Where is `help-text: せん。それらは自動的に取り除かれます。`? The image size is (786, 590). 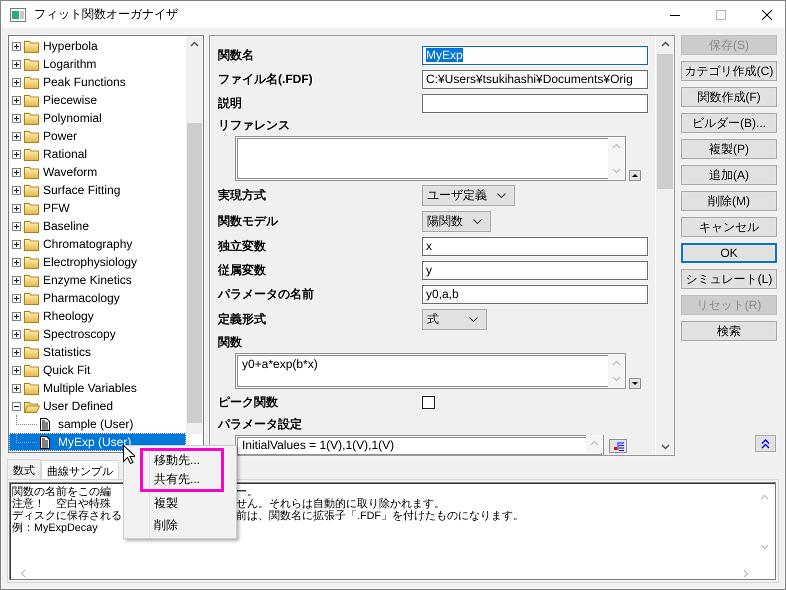
help-text: せん。それらは自動的に取り除かれます。 is located at coordinates (340, 504).